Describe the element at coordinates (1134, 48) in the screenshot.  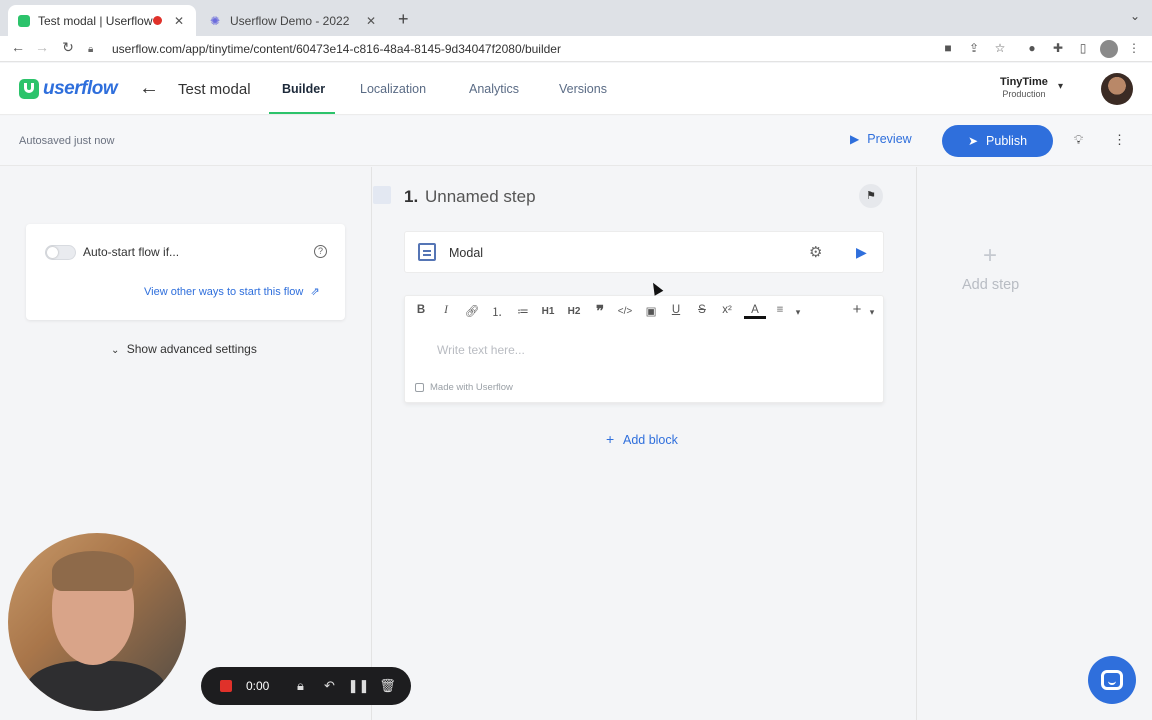
I see `browser-menu-icon: ⋮` at that location.